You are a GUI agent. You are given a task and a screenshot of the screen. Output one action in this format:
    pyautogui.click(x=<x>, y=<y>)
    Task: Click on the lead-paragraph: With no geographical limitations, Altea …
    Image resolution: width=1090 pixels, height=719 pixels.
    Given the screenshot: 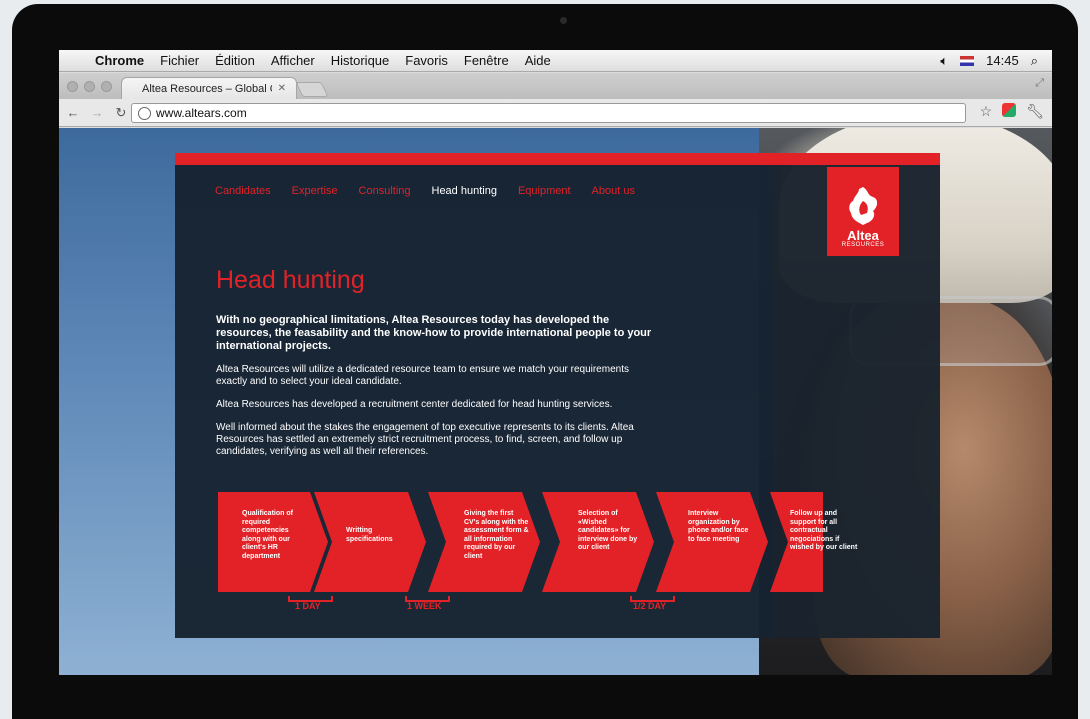 What is the action you would take?
    pyautogui.click(x=434, y=333)
    